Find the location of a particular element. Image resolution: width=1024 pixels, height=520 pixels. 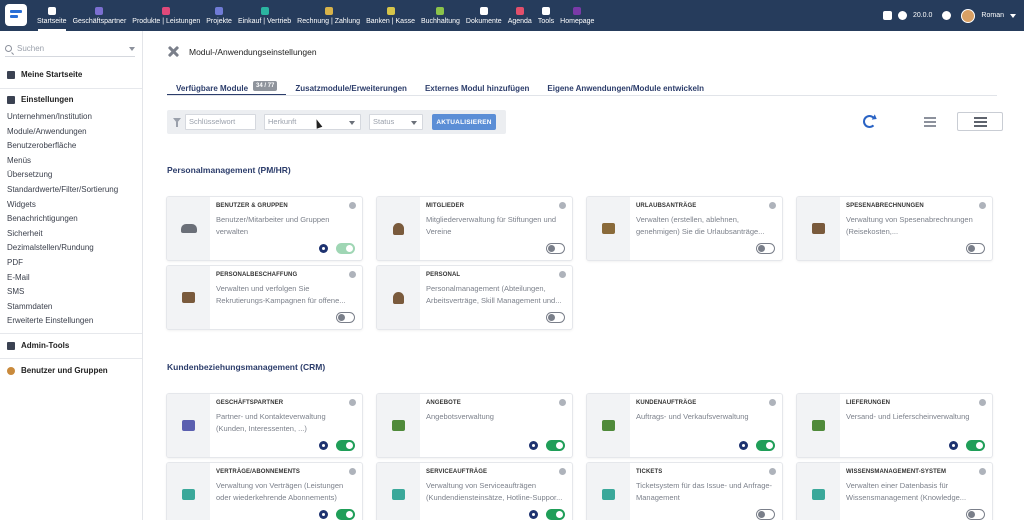

tab: Verfügbare Module 34 / 77 is located at coordinates (227, 85).